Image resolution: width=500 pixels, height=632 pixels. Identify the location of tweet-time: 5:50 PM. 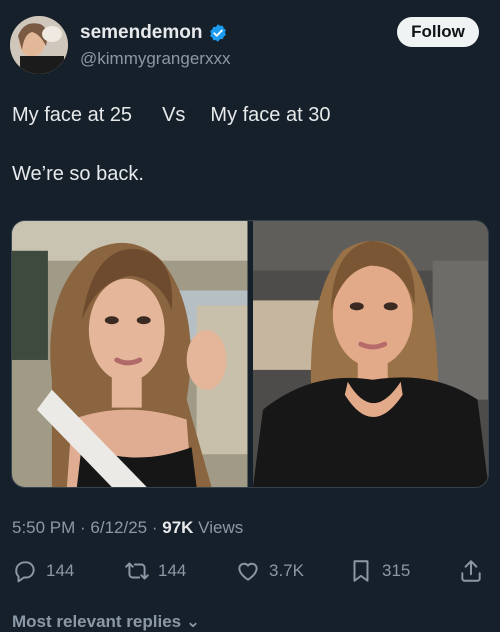
(43, 527).